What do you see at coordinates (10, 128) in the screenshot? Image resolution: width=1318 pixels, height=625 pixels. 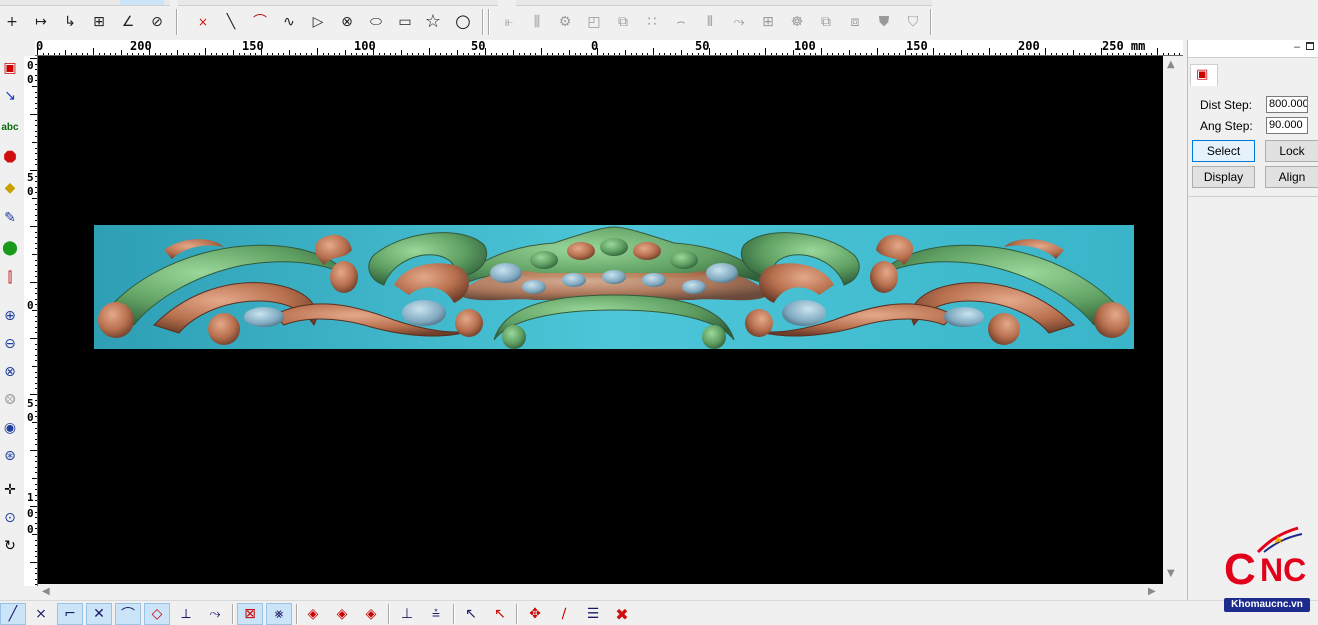 I see `text-tool-icon: abc` at bounding box center [10, 128].